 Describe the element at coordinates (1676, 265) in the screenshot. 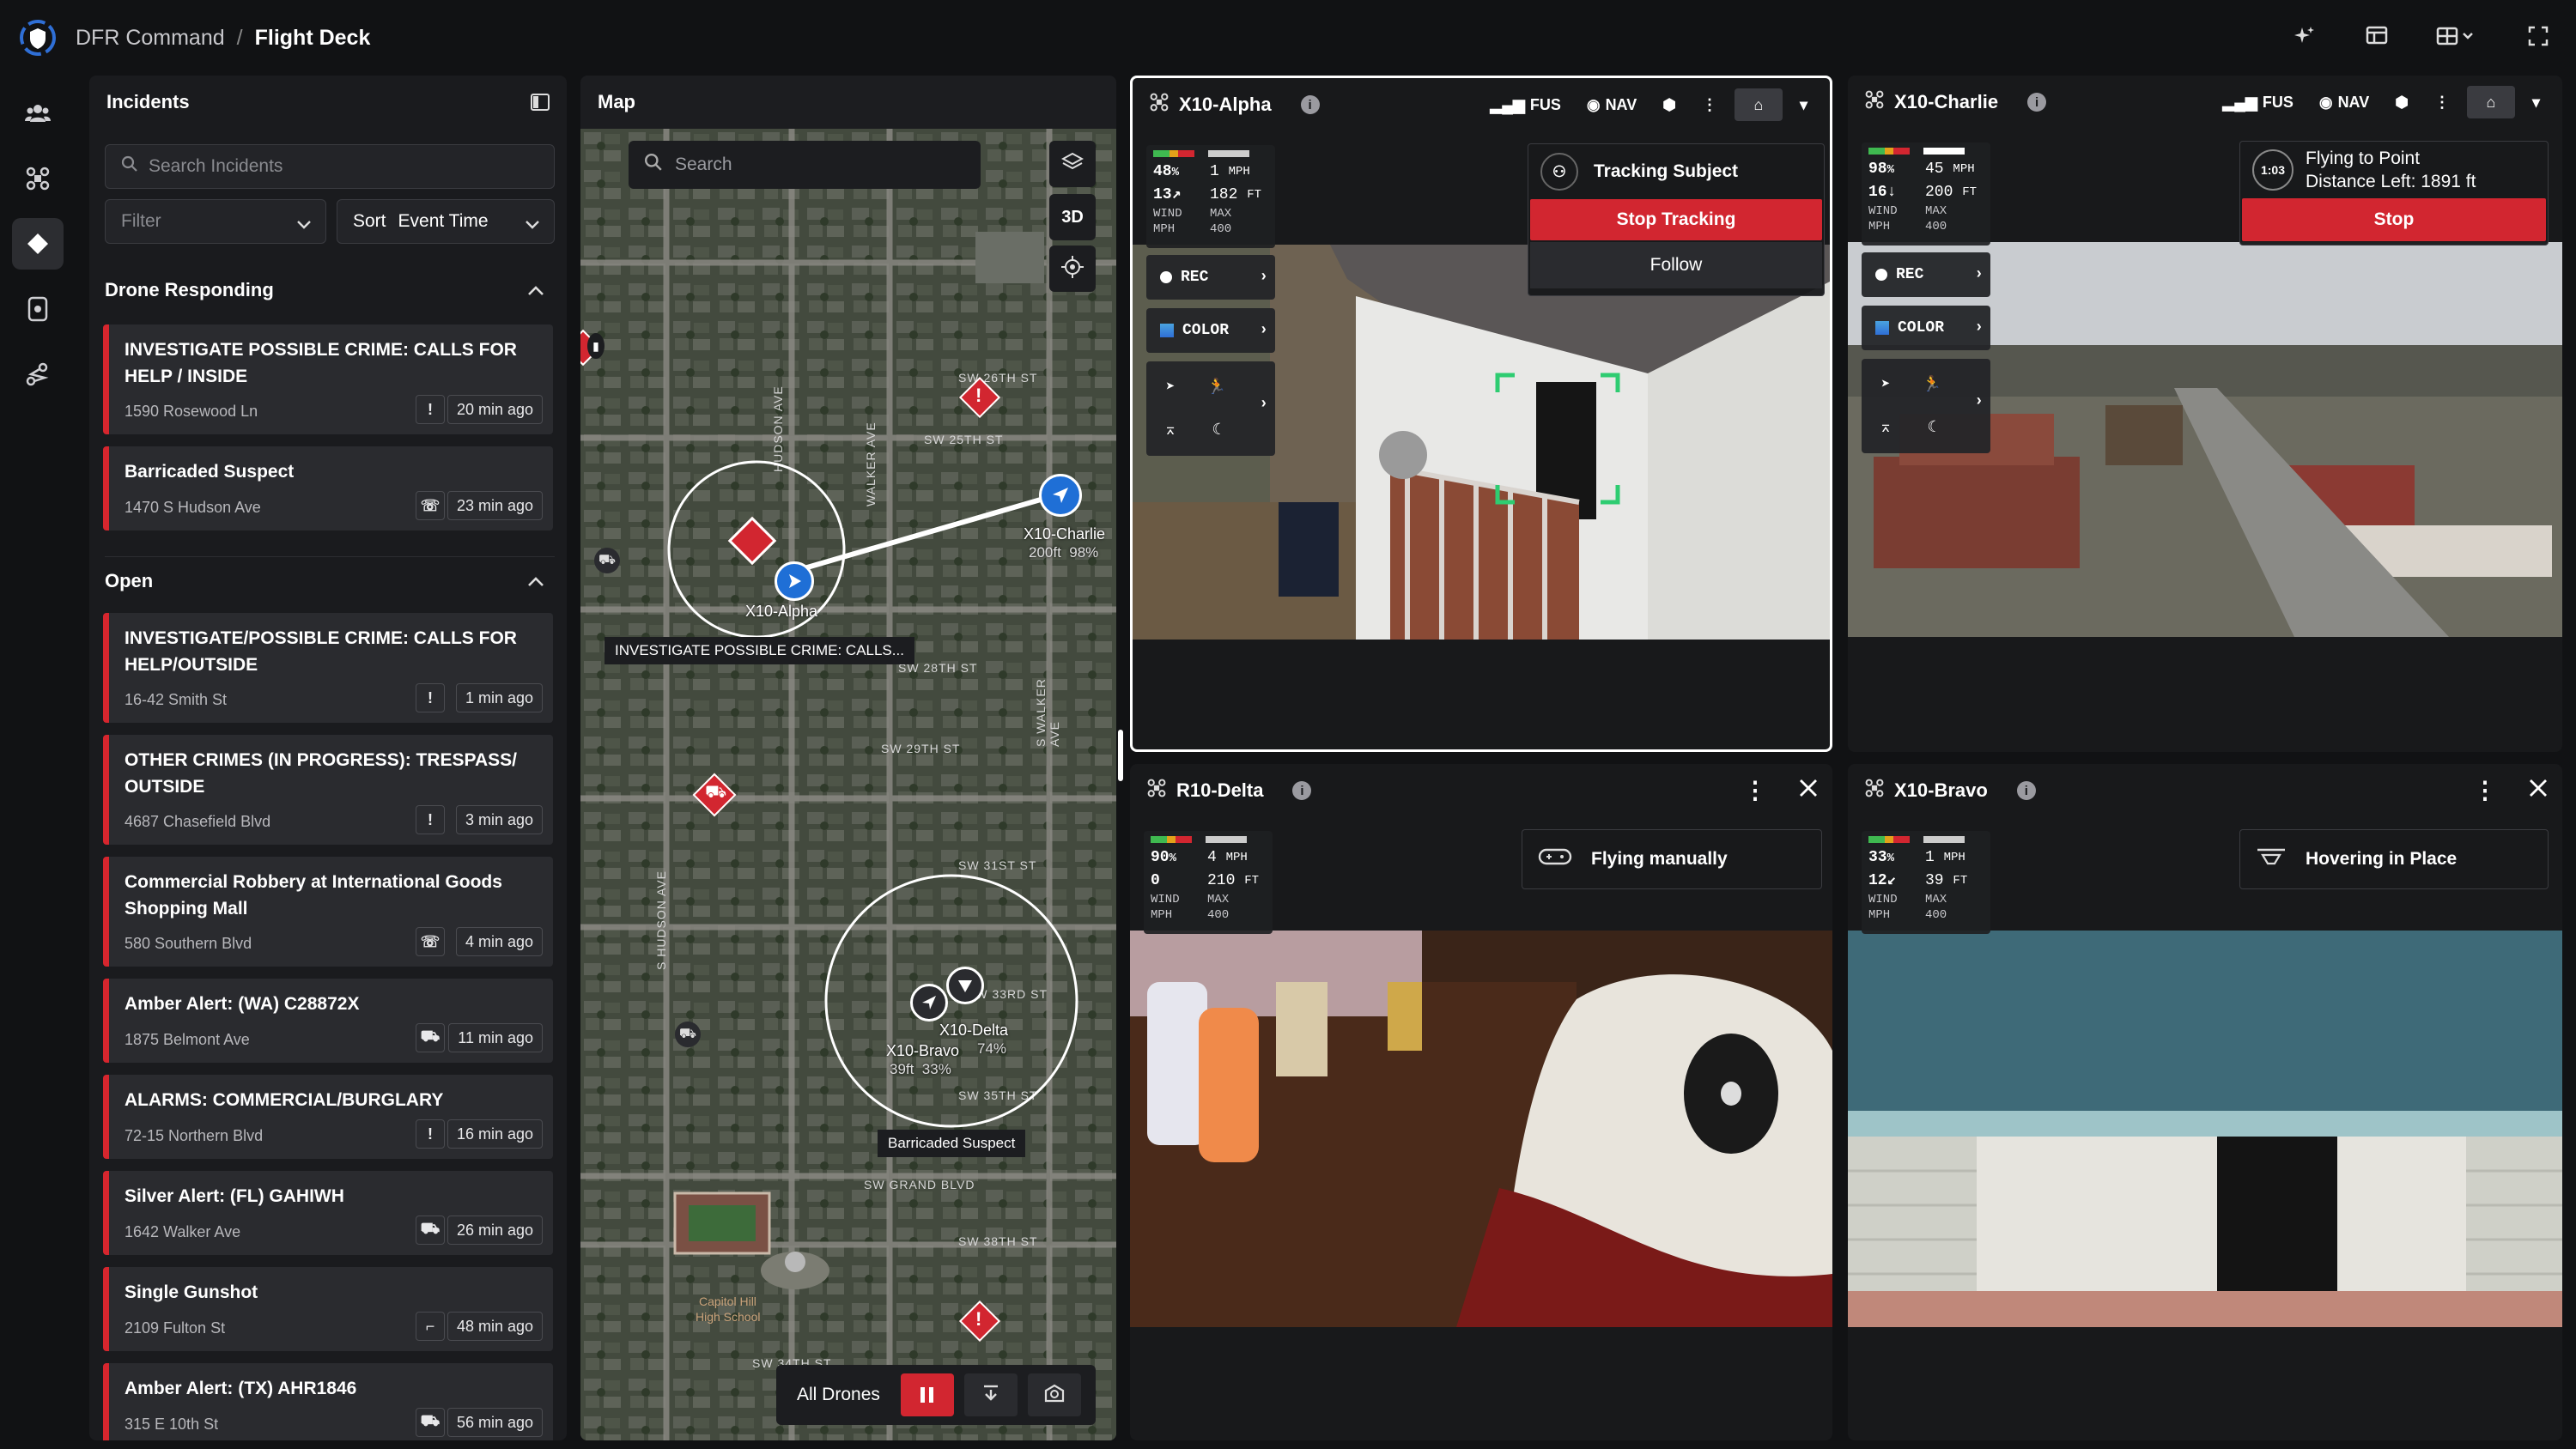

I see `follow-button: Follow` at that location.